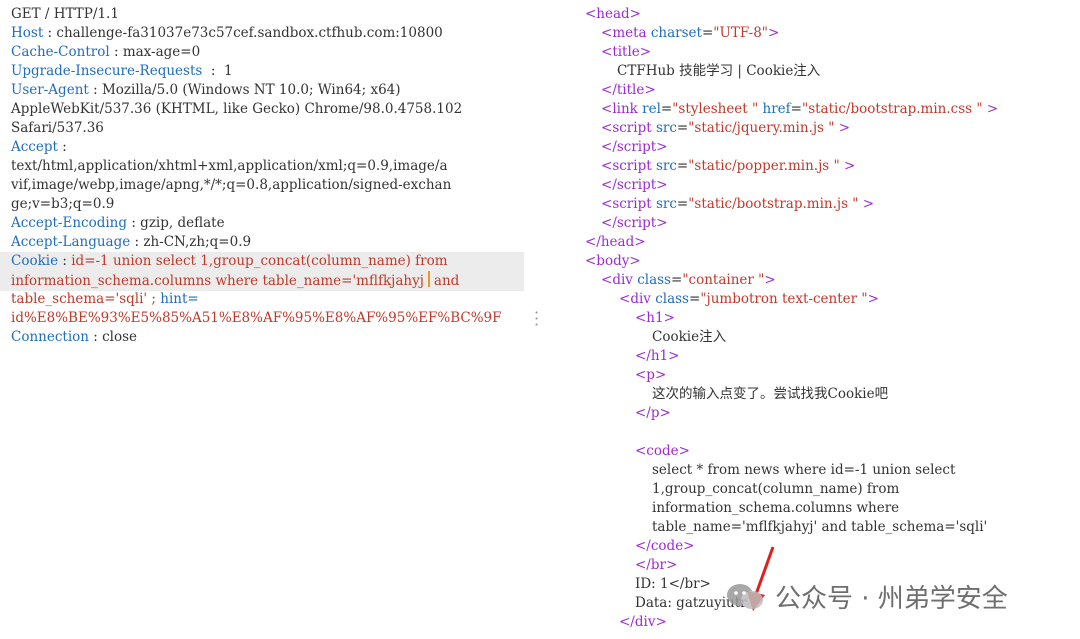 The height and width of the screenshot is (639, 1080). Describe the element at coordinates (50, 90) in the screenshot. I see `header-key: User-Agent` at that location.